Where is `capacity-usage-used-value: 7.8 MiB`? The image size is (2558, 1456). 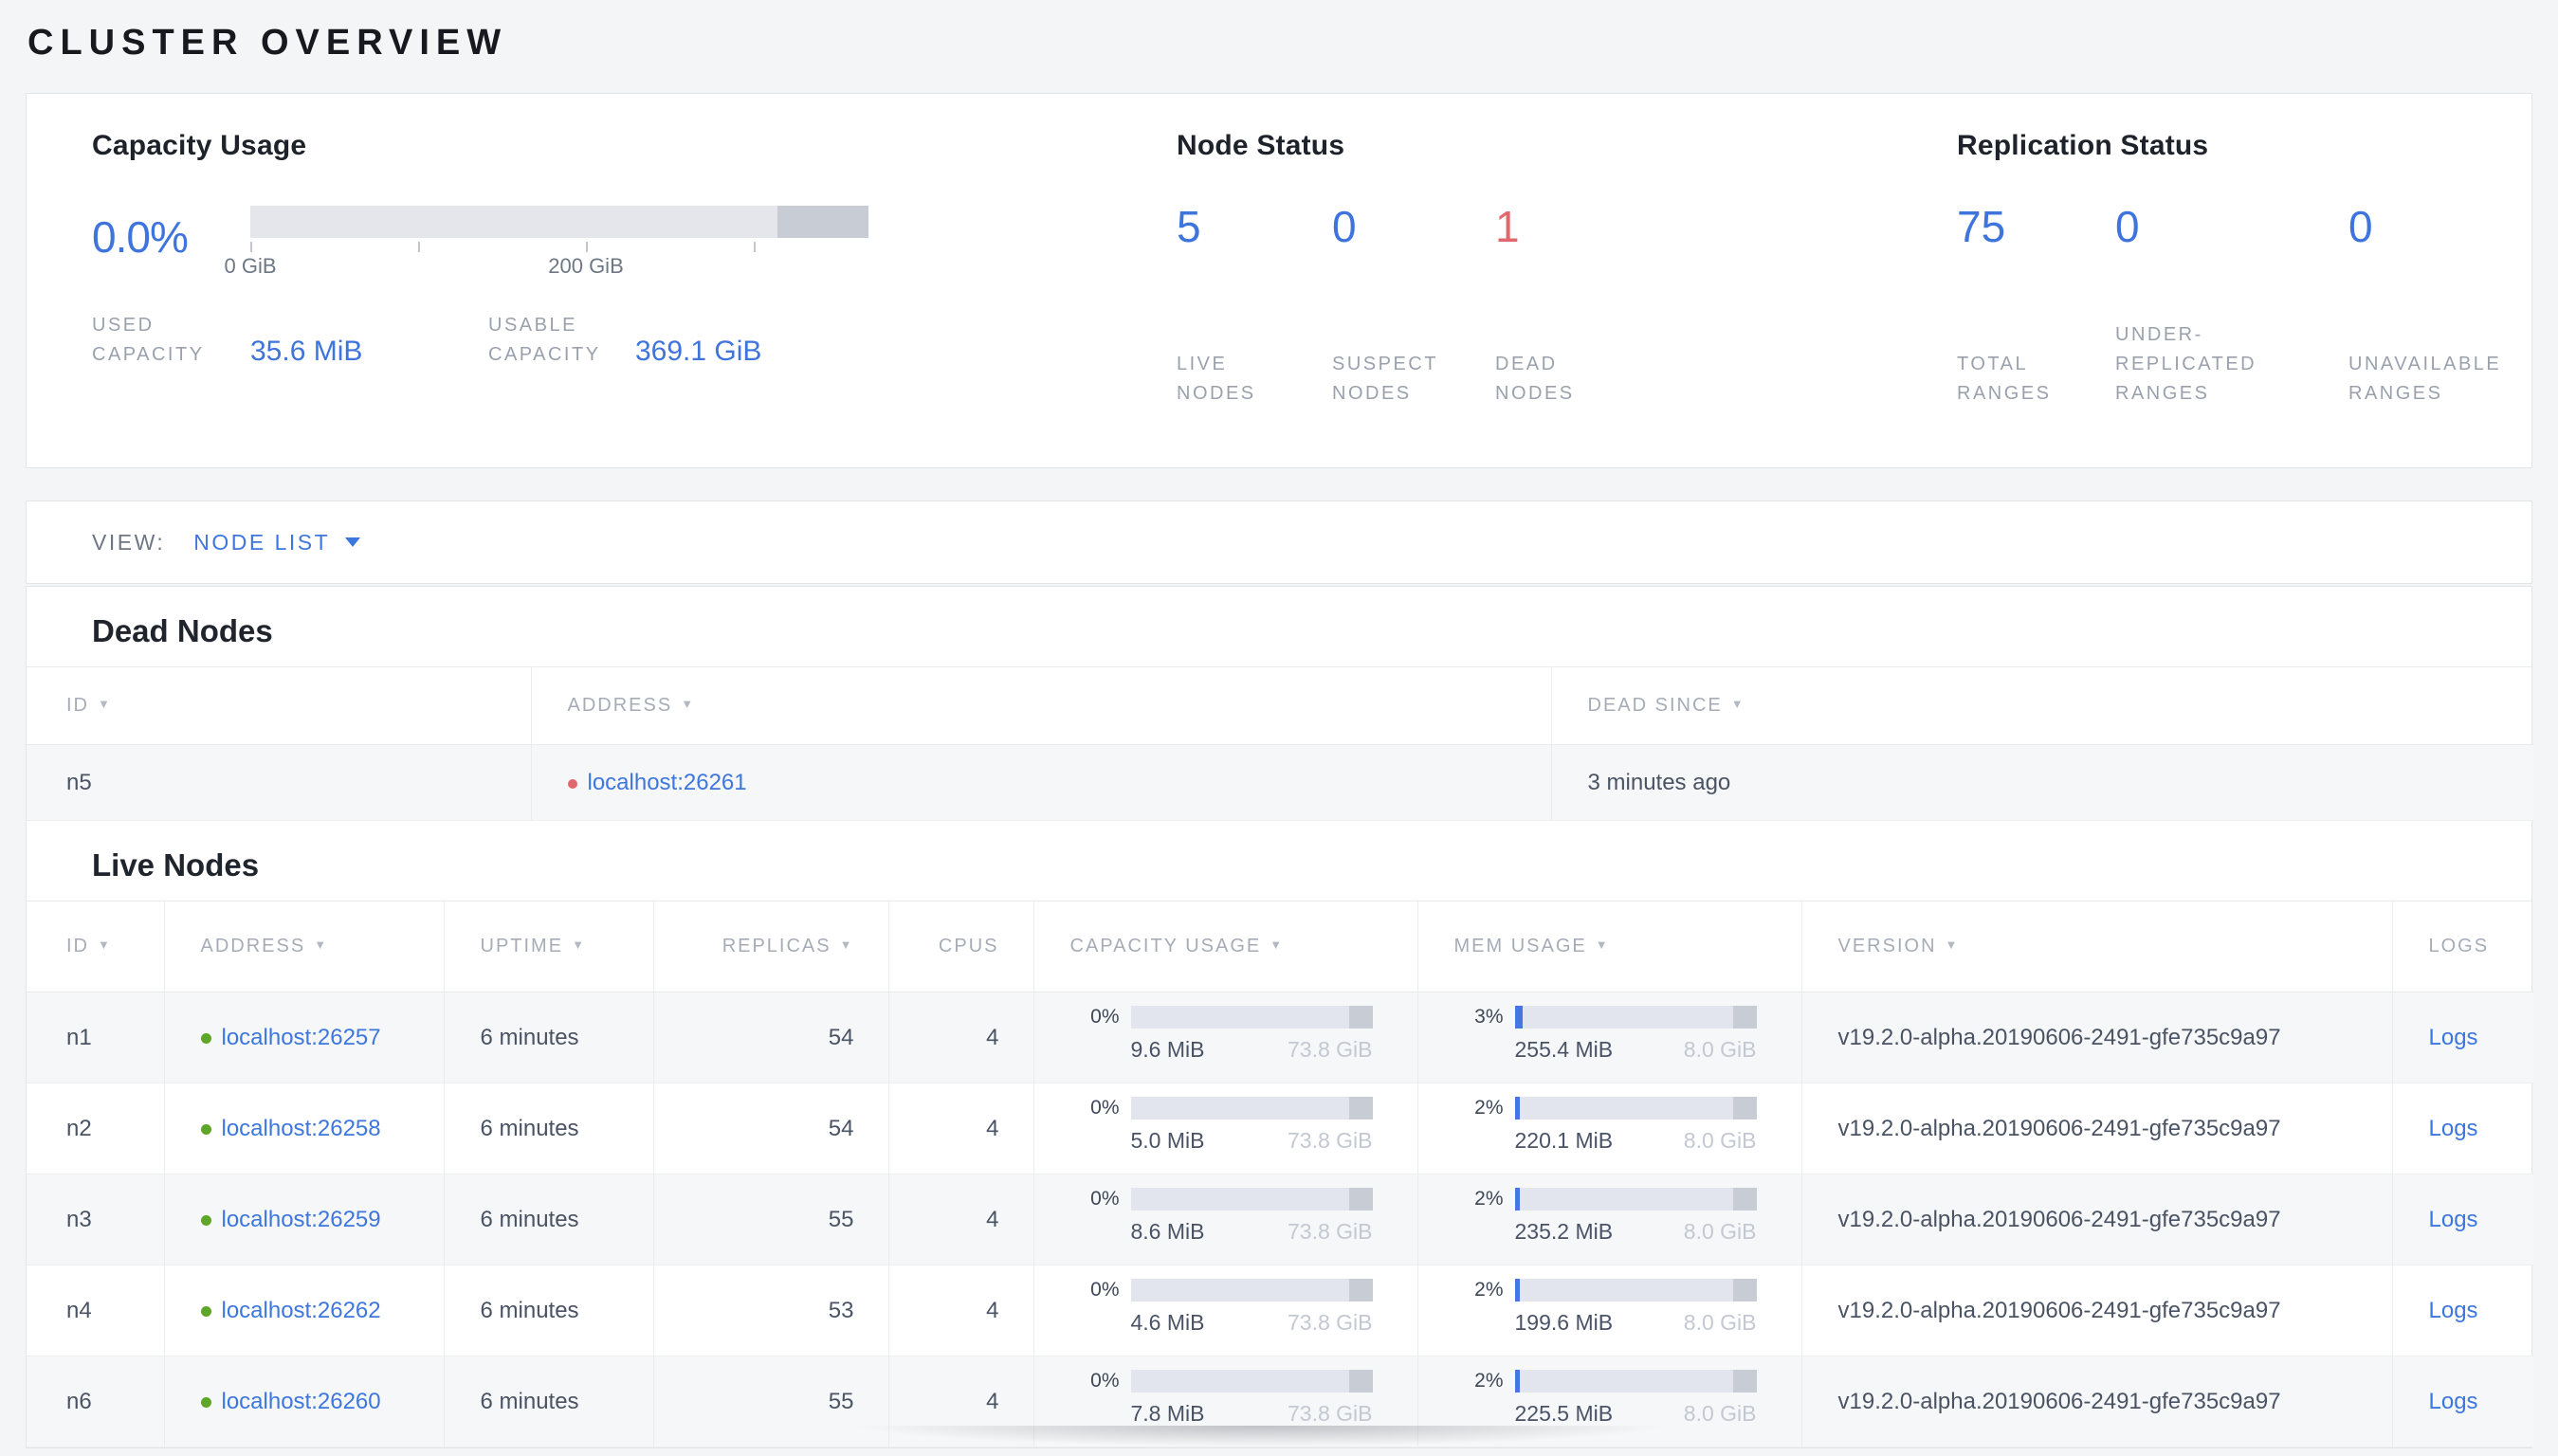 capacity-usage-used-value: 7.8 MiB is located at coordinates (1167, 1413).